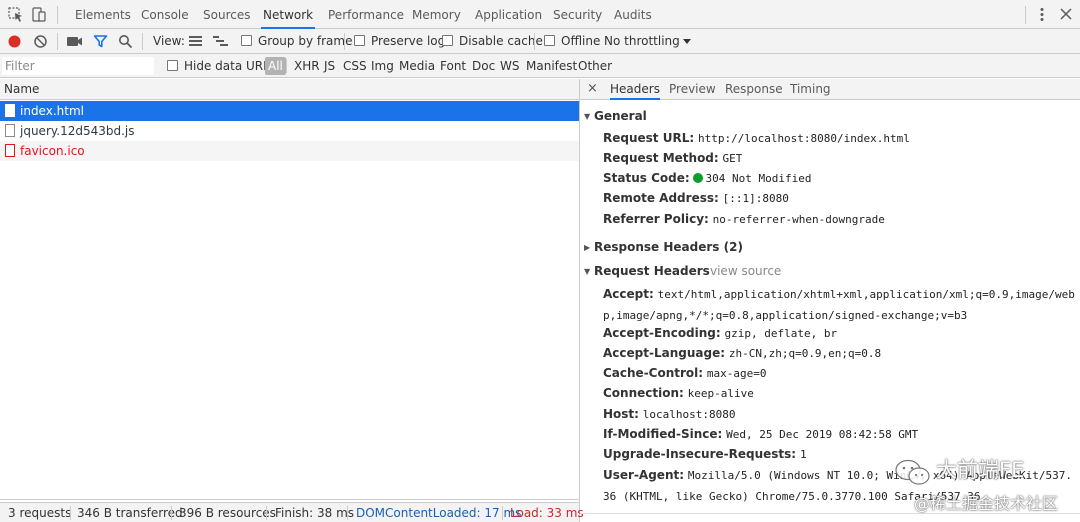  Describe the element at coordinates (40, 41) in the screenshot. I see `clear-icon` at that location.